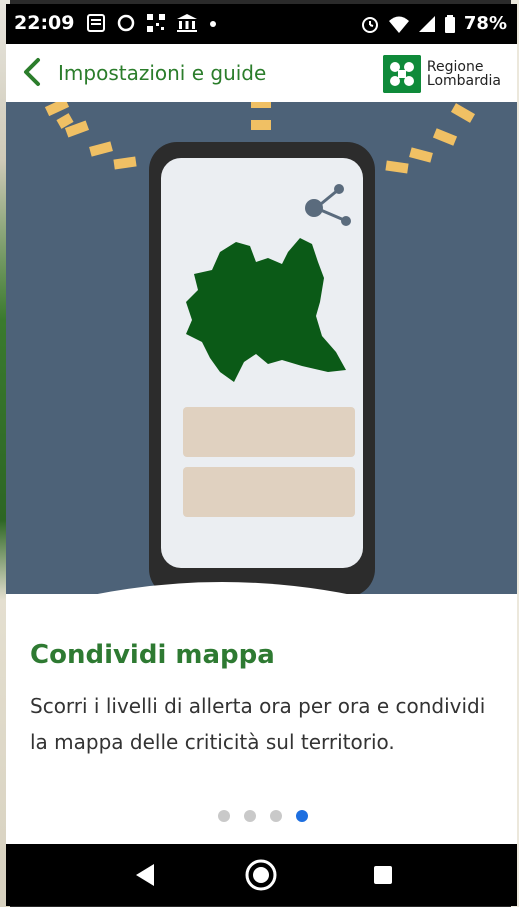 This screenshot has width=519, height=907. I want to click on system-nav-bar, so click(261, 875).